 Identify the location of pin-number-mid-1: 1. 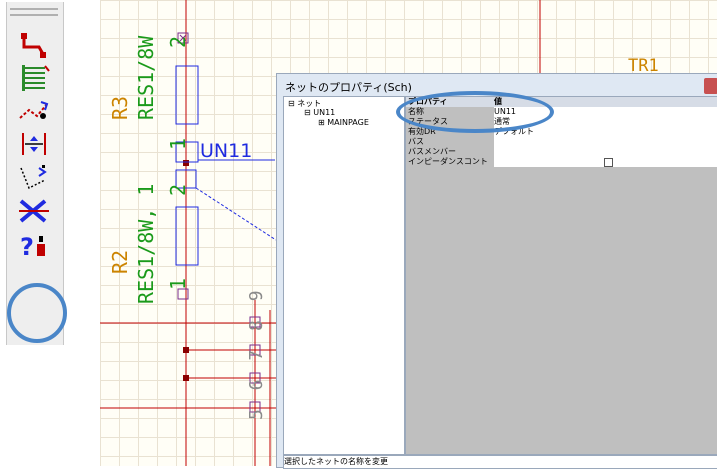
(178, 143).